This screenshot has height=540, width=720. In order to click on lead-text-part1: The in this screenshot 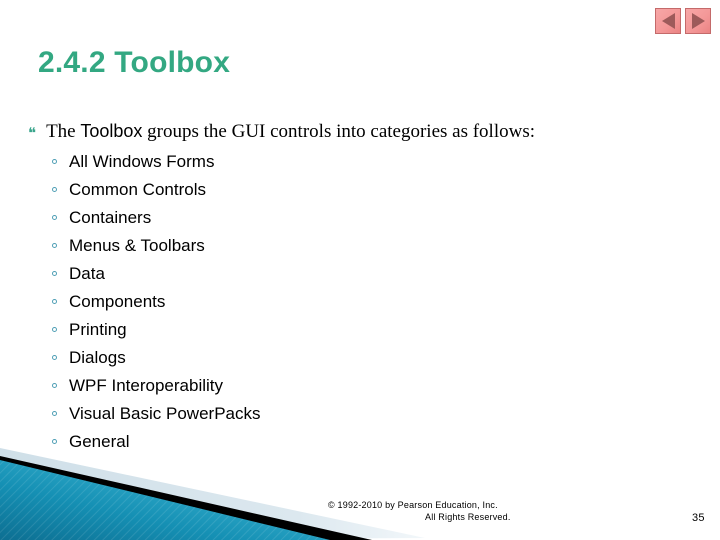, I will do `click(63, 131)`.